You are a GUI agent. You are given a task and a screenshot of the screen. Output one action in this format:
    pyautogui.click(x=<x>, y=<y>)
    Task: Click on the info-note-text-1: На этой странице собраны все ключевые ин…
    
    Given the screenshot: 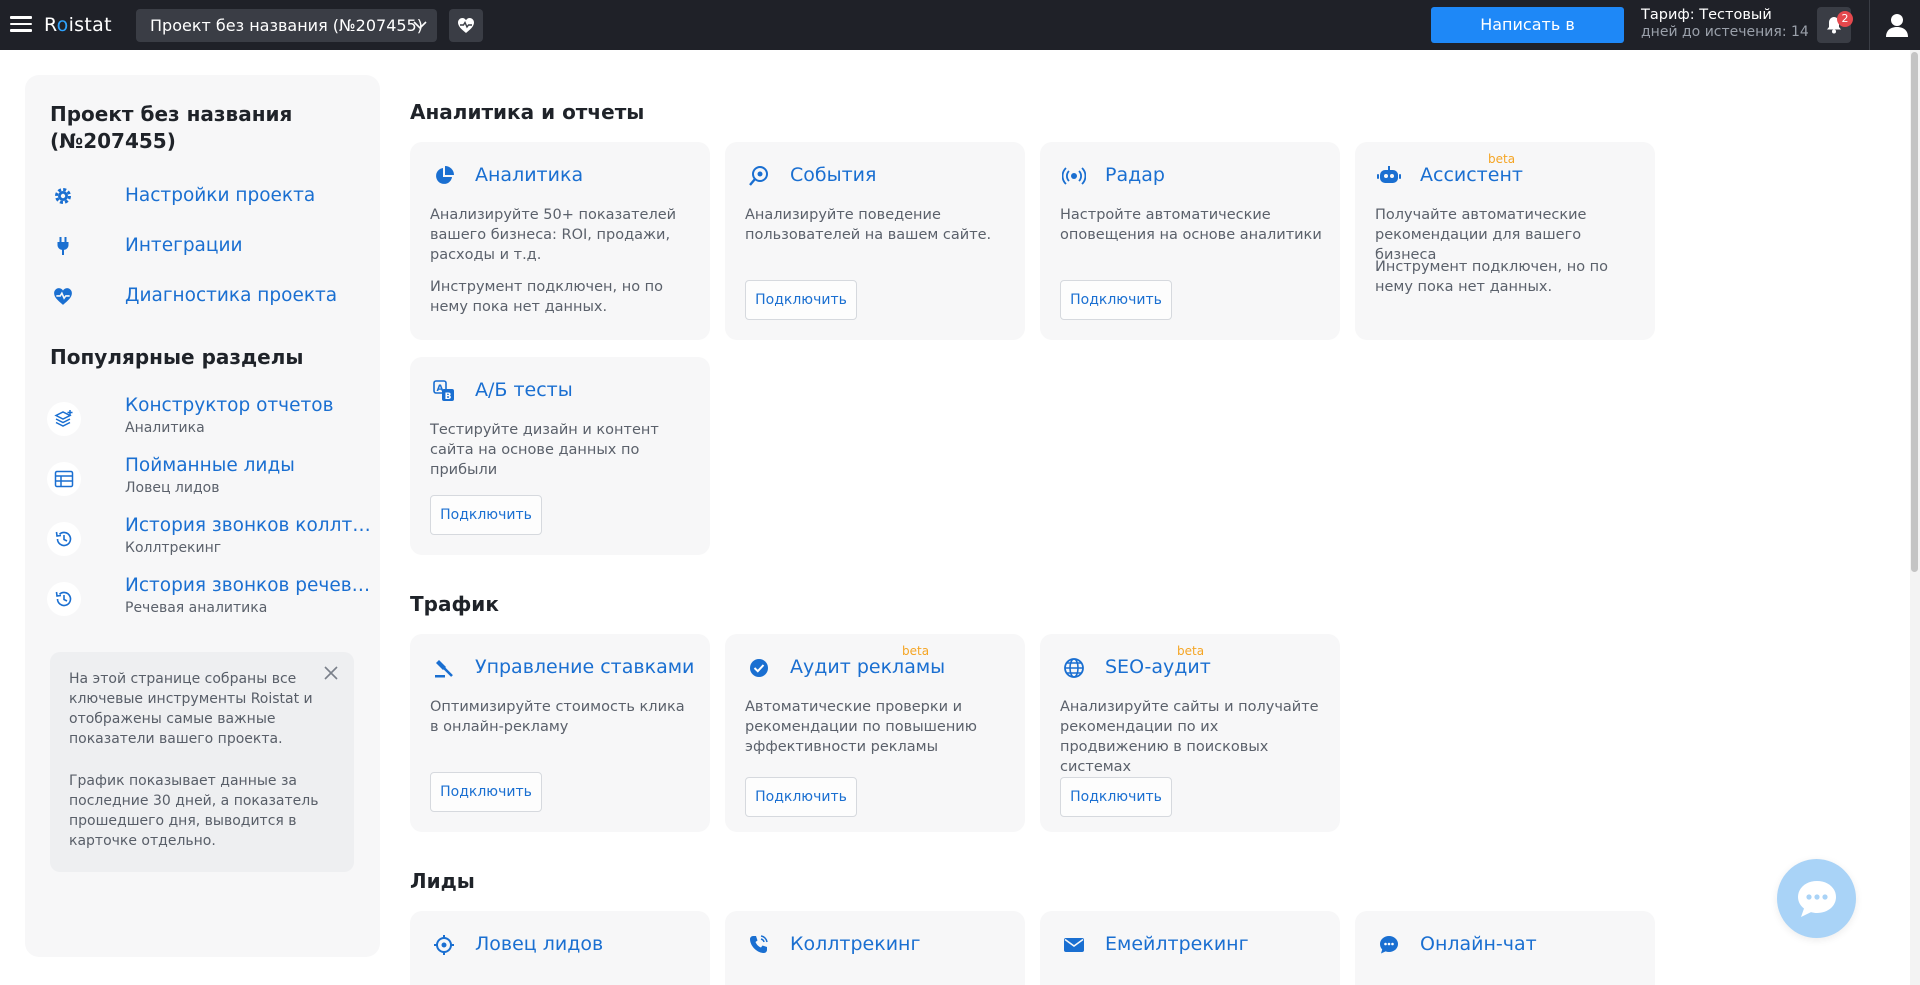 What is the action you would take?
    pyautogui.click(x=191, y=709)
    